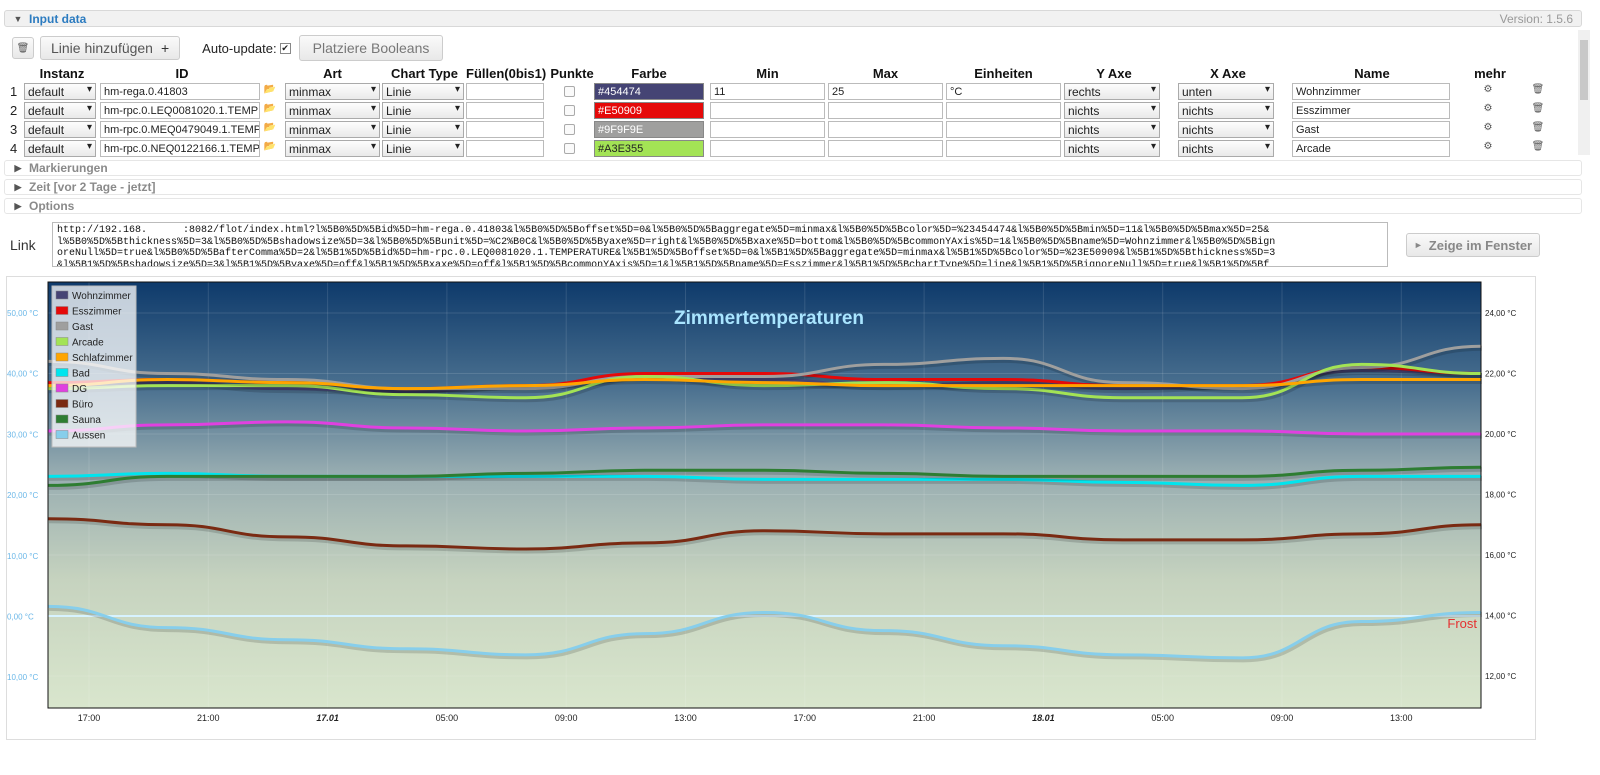 Image resolution: width=1600 pixels, height=775 pixels. Describe the element at coordinates (1003, 91) in the screenshot. I see `unit-field: °C` at that location.